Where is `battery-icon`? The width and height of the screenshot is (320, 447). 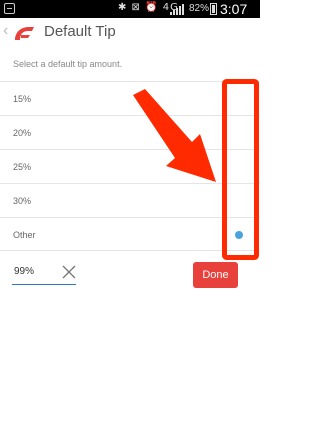 battery-icon is located at coordinates (213, 9).